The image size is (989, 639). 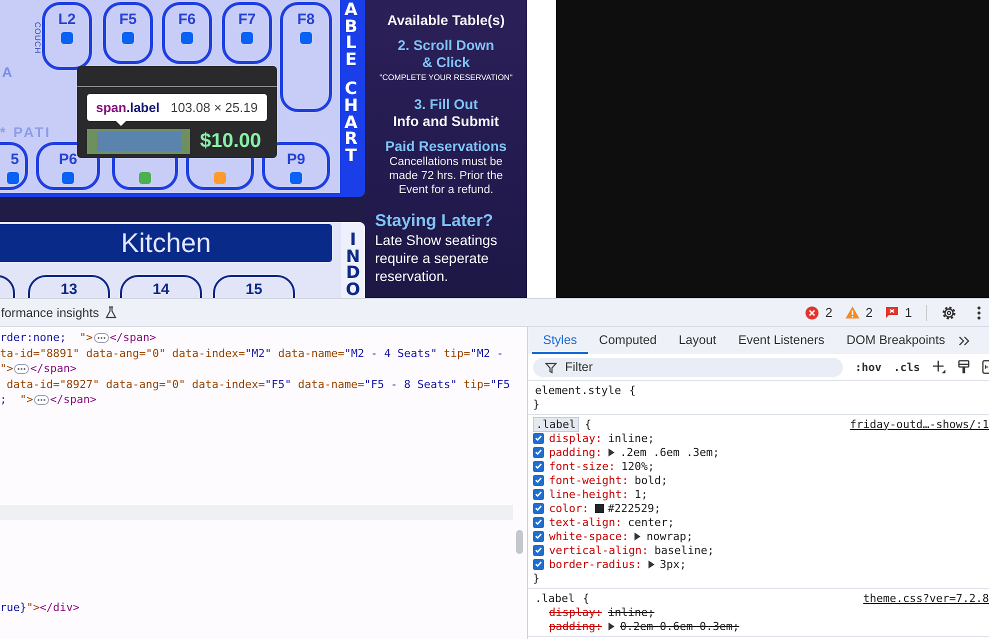 I want to click on plus-icon, so click(x=939, y=367).